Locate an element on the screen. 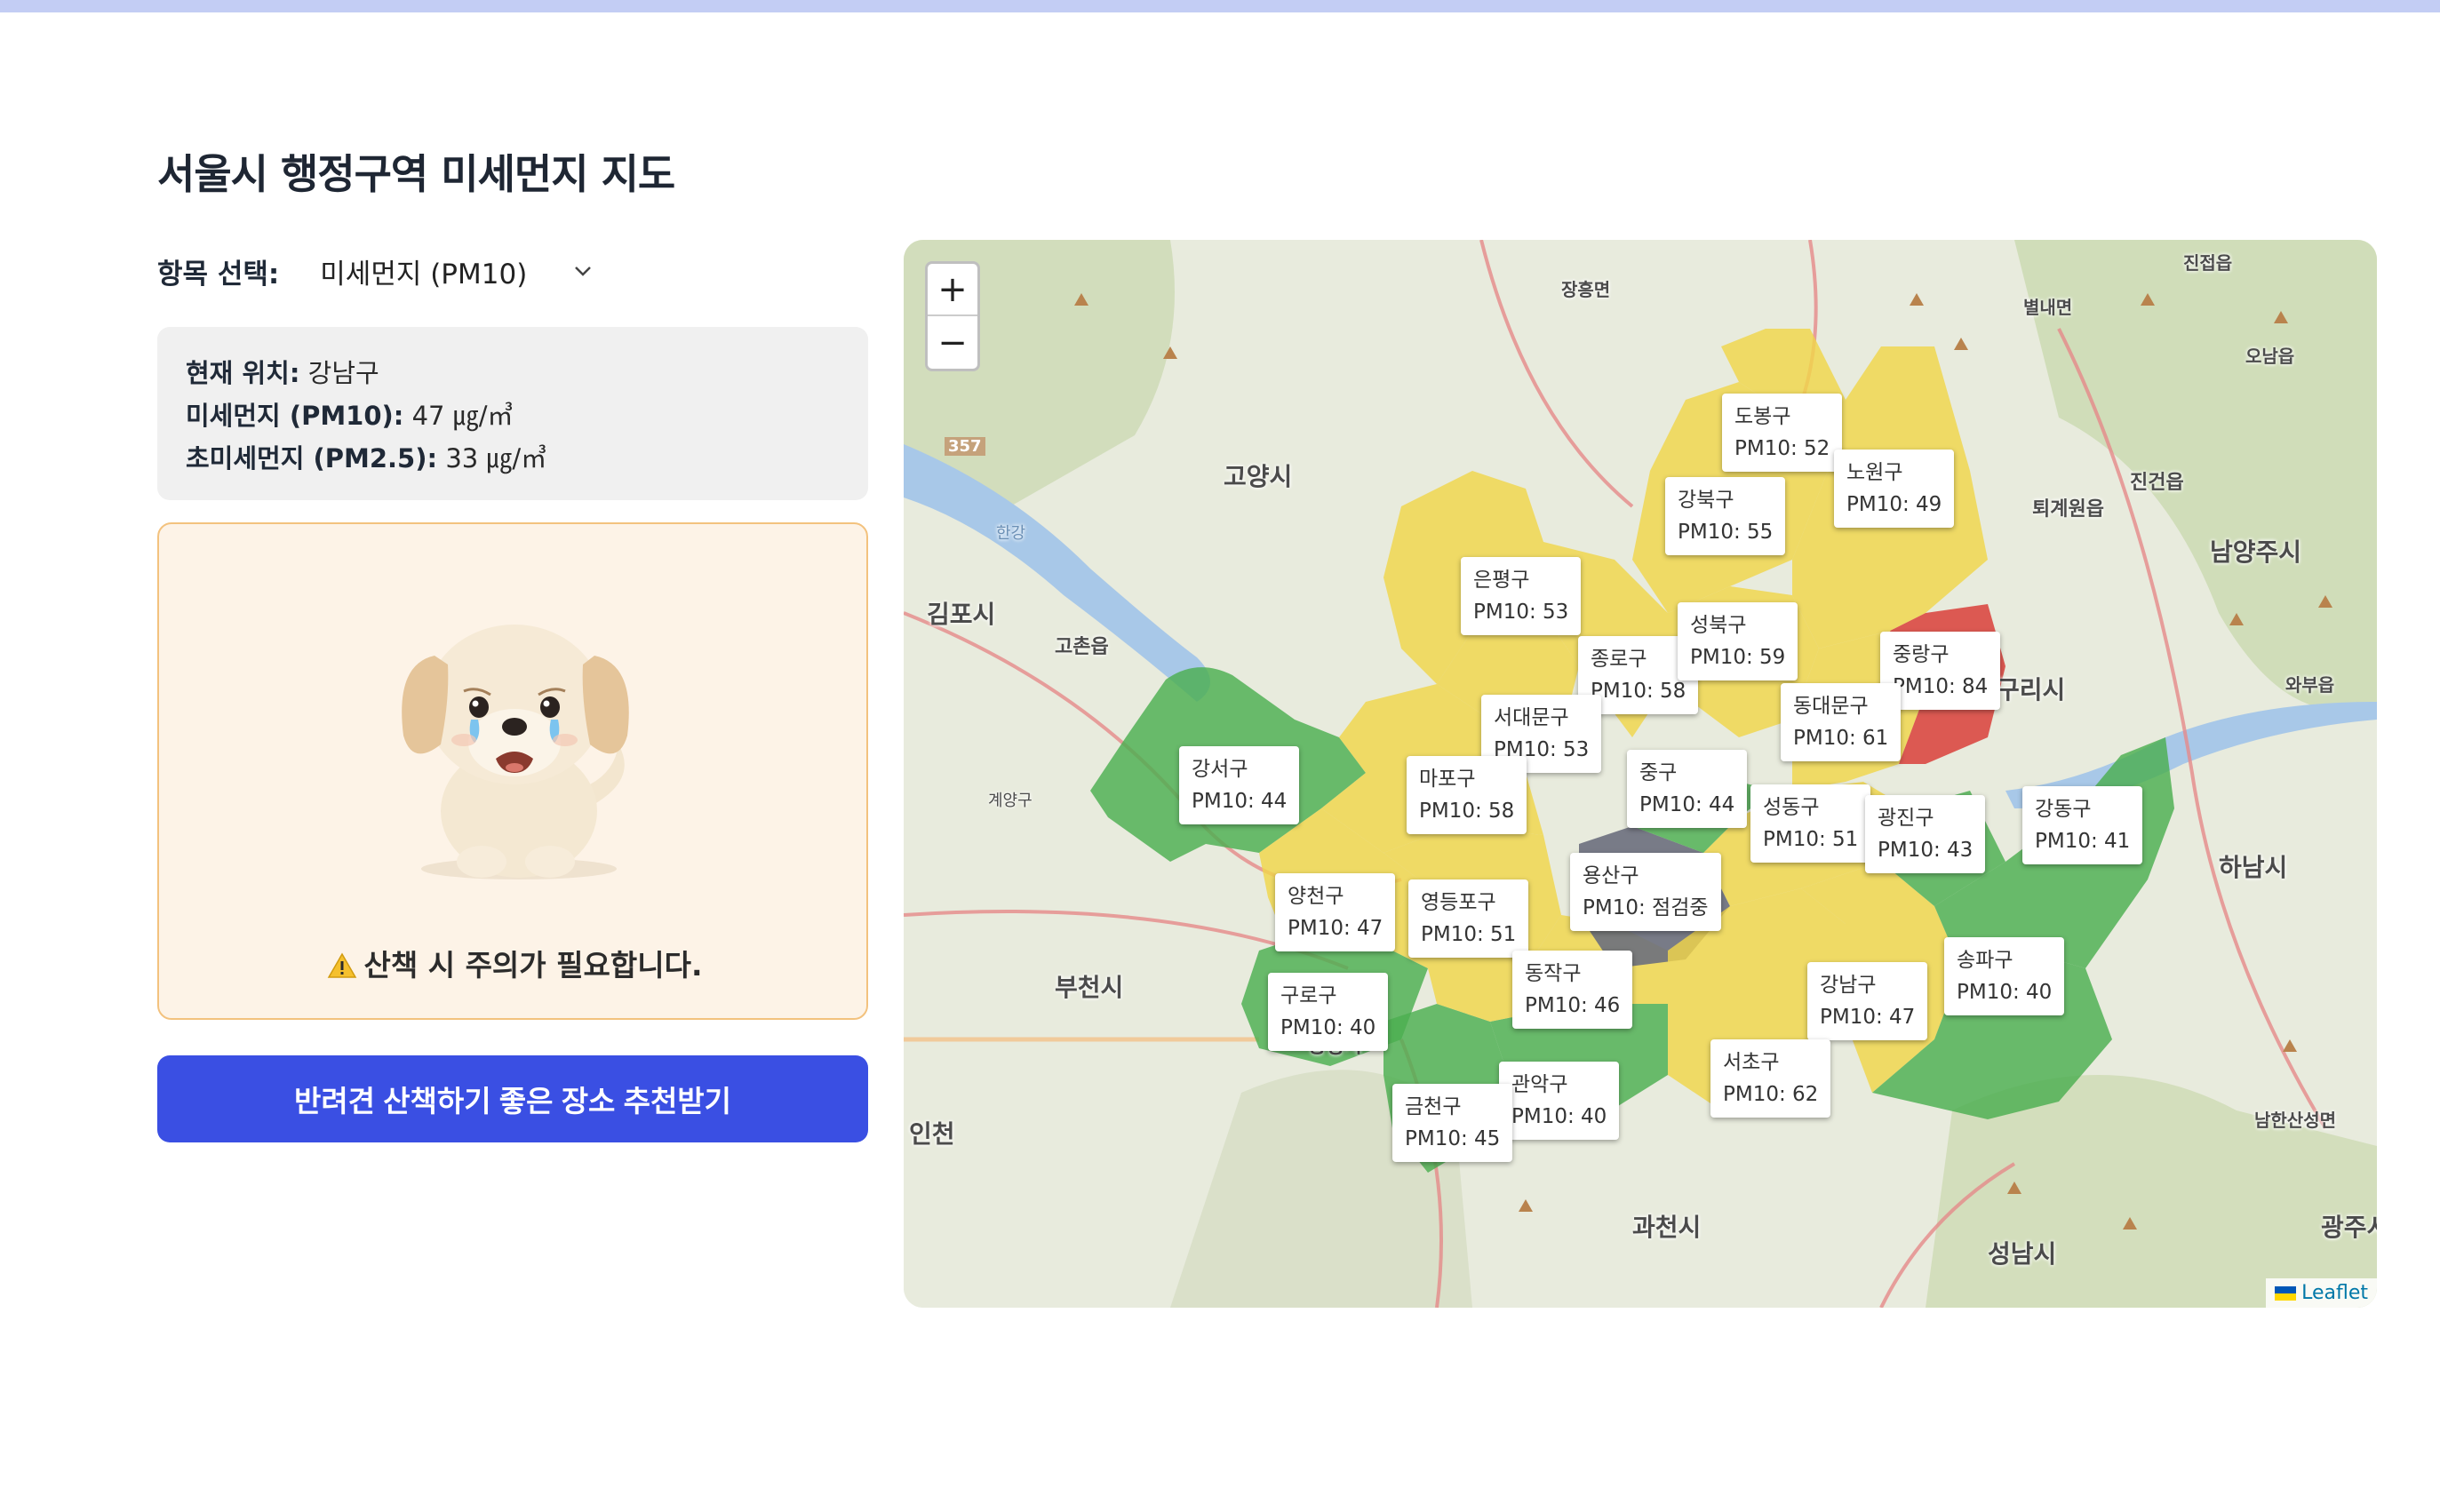  walk-advice-message: 산책 시 주의가 필요합니다. is located at coordinates (514, 964).